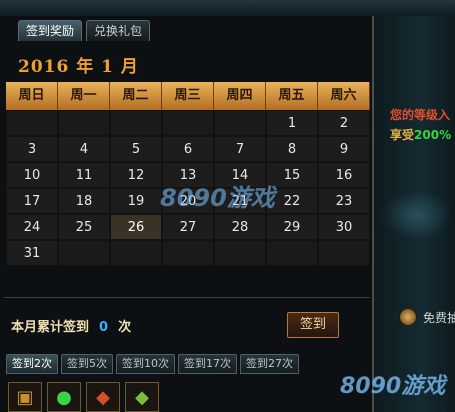  What do you see at coordinates (84, 227) in the screenshot?
I see `calendar-day: 25` at bounding box center [84, 227].